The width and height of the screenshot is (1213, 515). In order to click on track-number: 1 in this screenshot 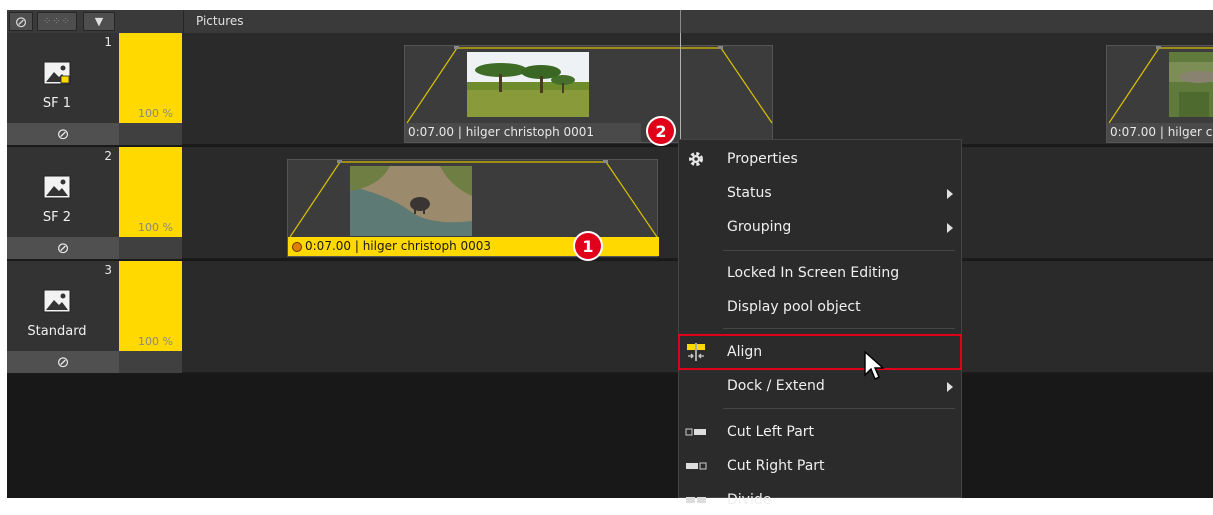, I will do `click(108, 42)`.